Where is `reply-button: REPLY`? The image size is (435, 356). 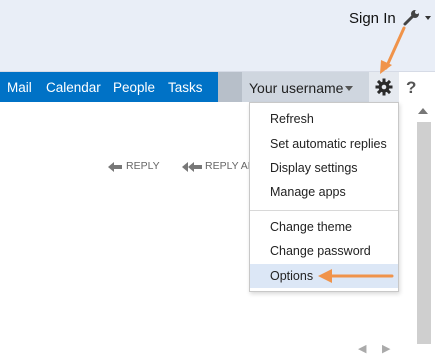 reply-button: REPLY is located at coordinates (143, 166).